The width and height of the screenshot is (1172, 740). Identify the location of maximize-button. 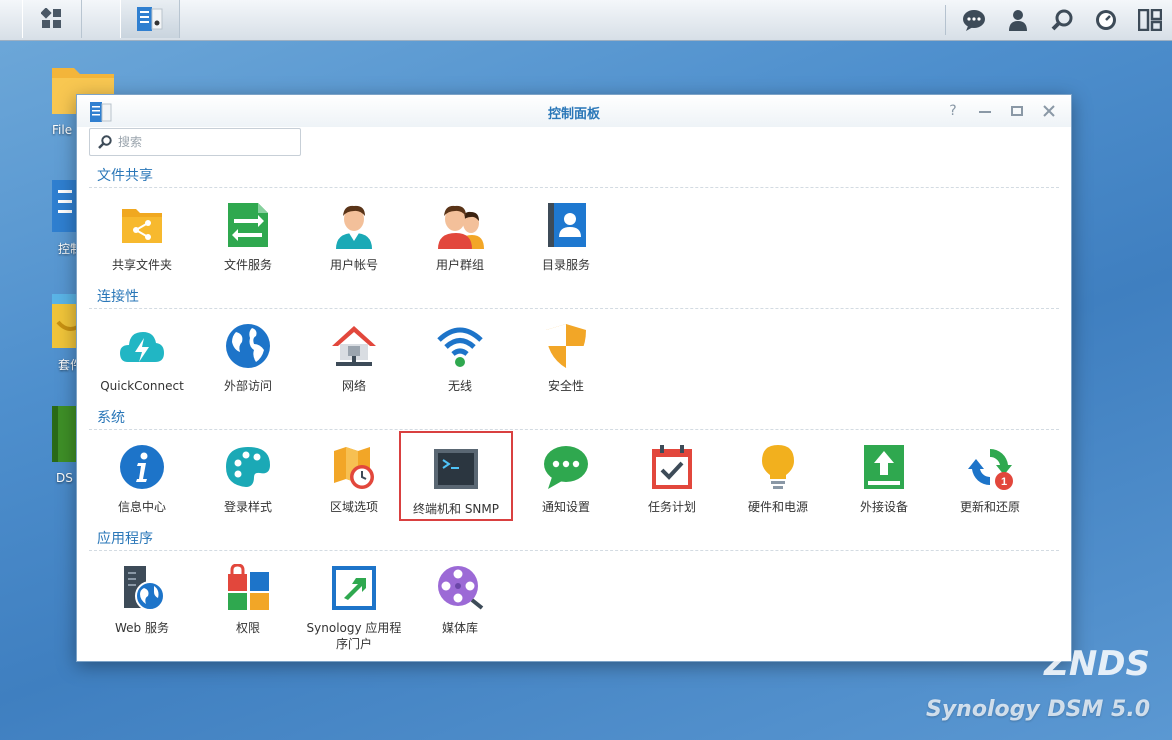
(1017, 111).